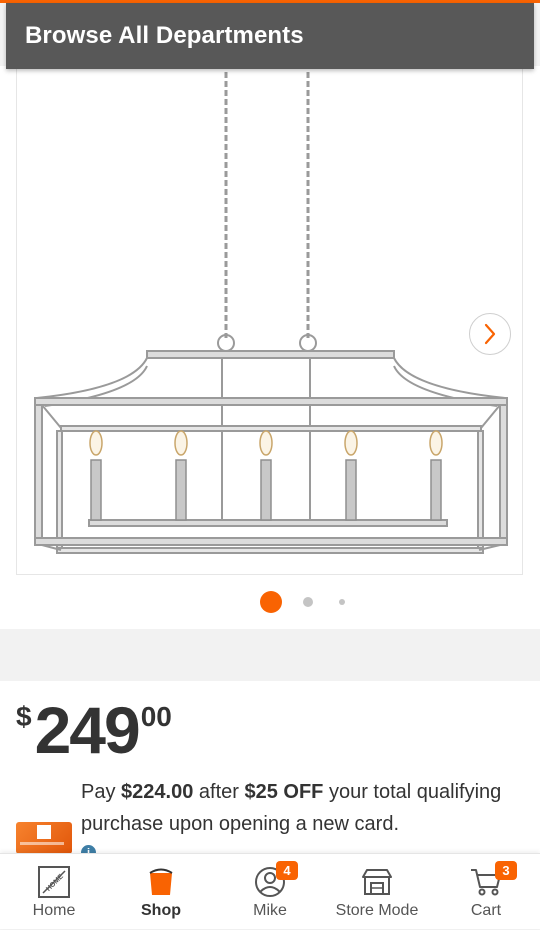 The width and height of the screenshot is (540, 930). I want to click on credit-card-image, so click(44, 838).